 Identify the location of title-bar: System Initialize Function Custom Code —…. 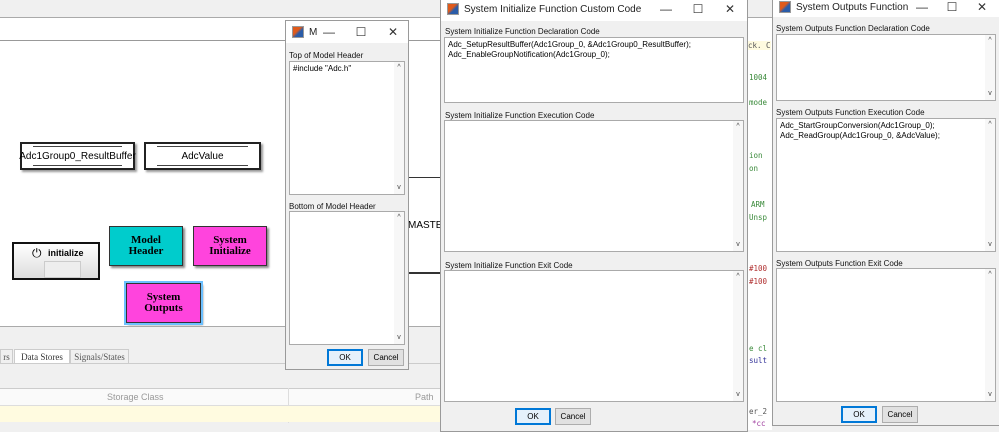
(594, 10).